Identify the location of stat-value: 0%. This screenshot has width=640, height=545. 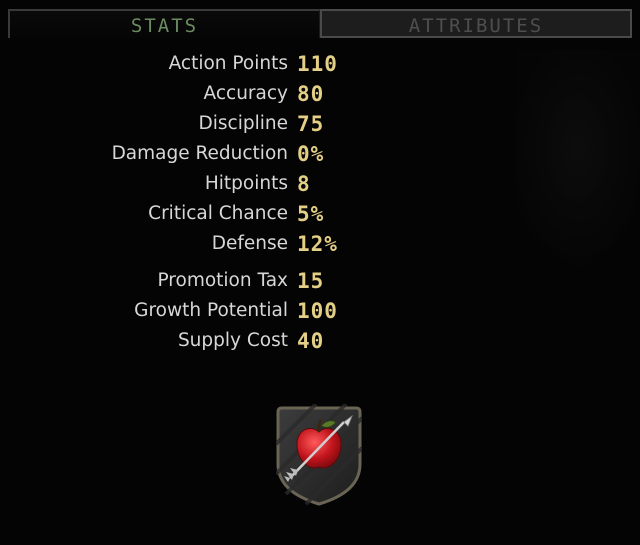
(311, 154).